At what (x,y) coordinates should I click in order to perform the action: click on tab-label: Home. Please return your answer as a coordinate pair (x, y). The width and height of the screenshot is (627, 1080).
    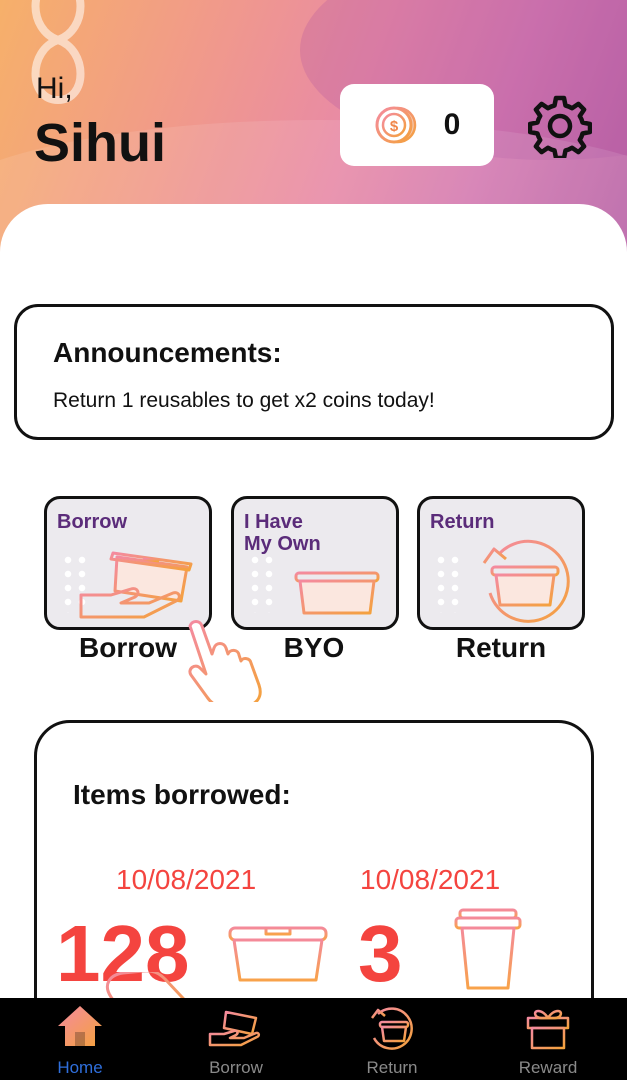
    Looking at the image, I should click on (80, 1067).